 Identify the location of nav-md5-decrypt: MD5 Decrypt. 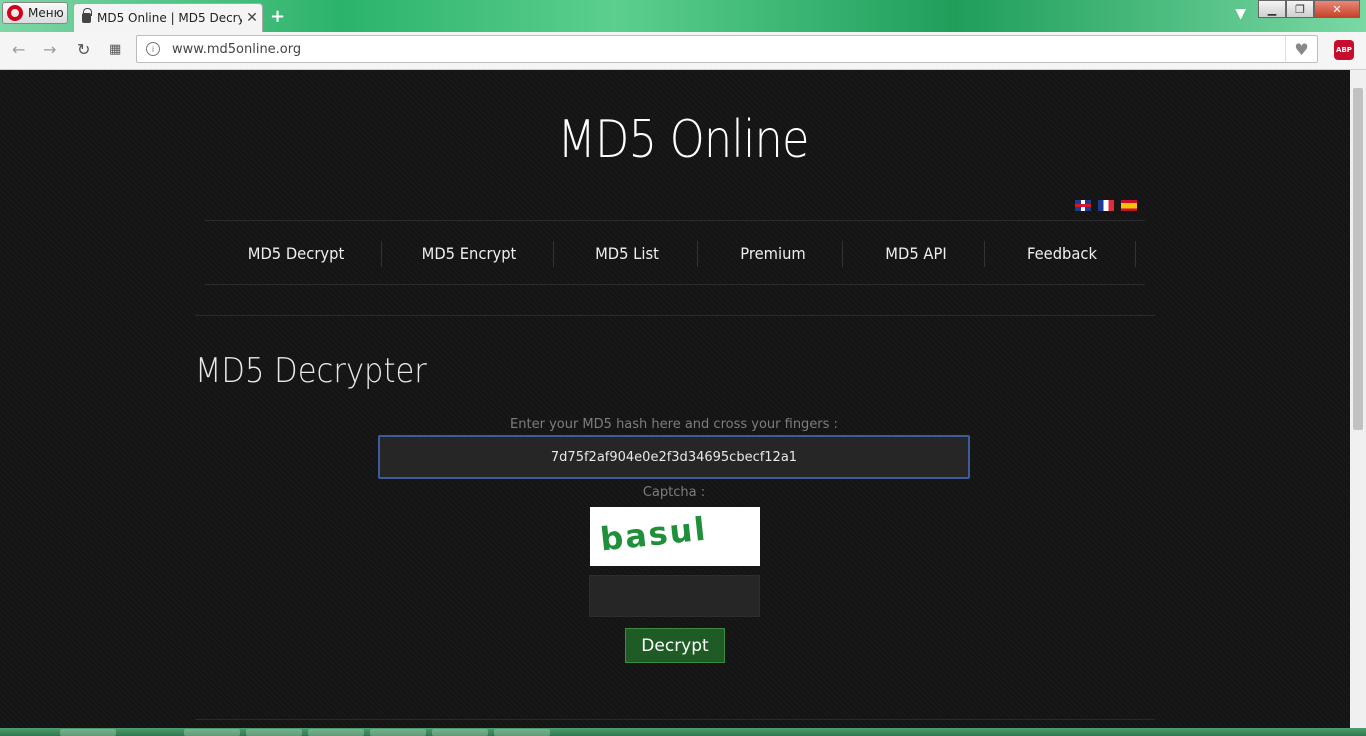
(296, 254).